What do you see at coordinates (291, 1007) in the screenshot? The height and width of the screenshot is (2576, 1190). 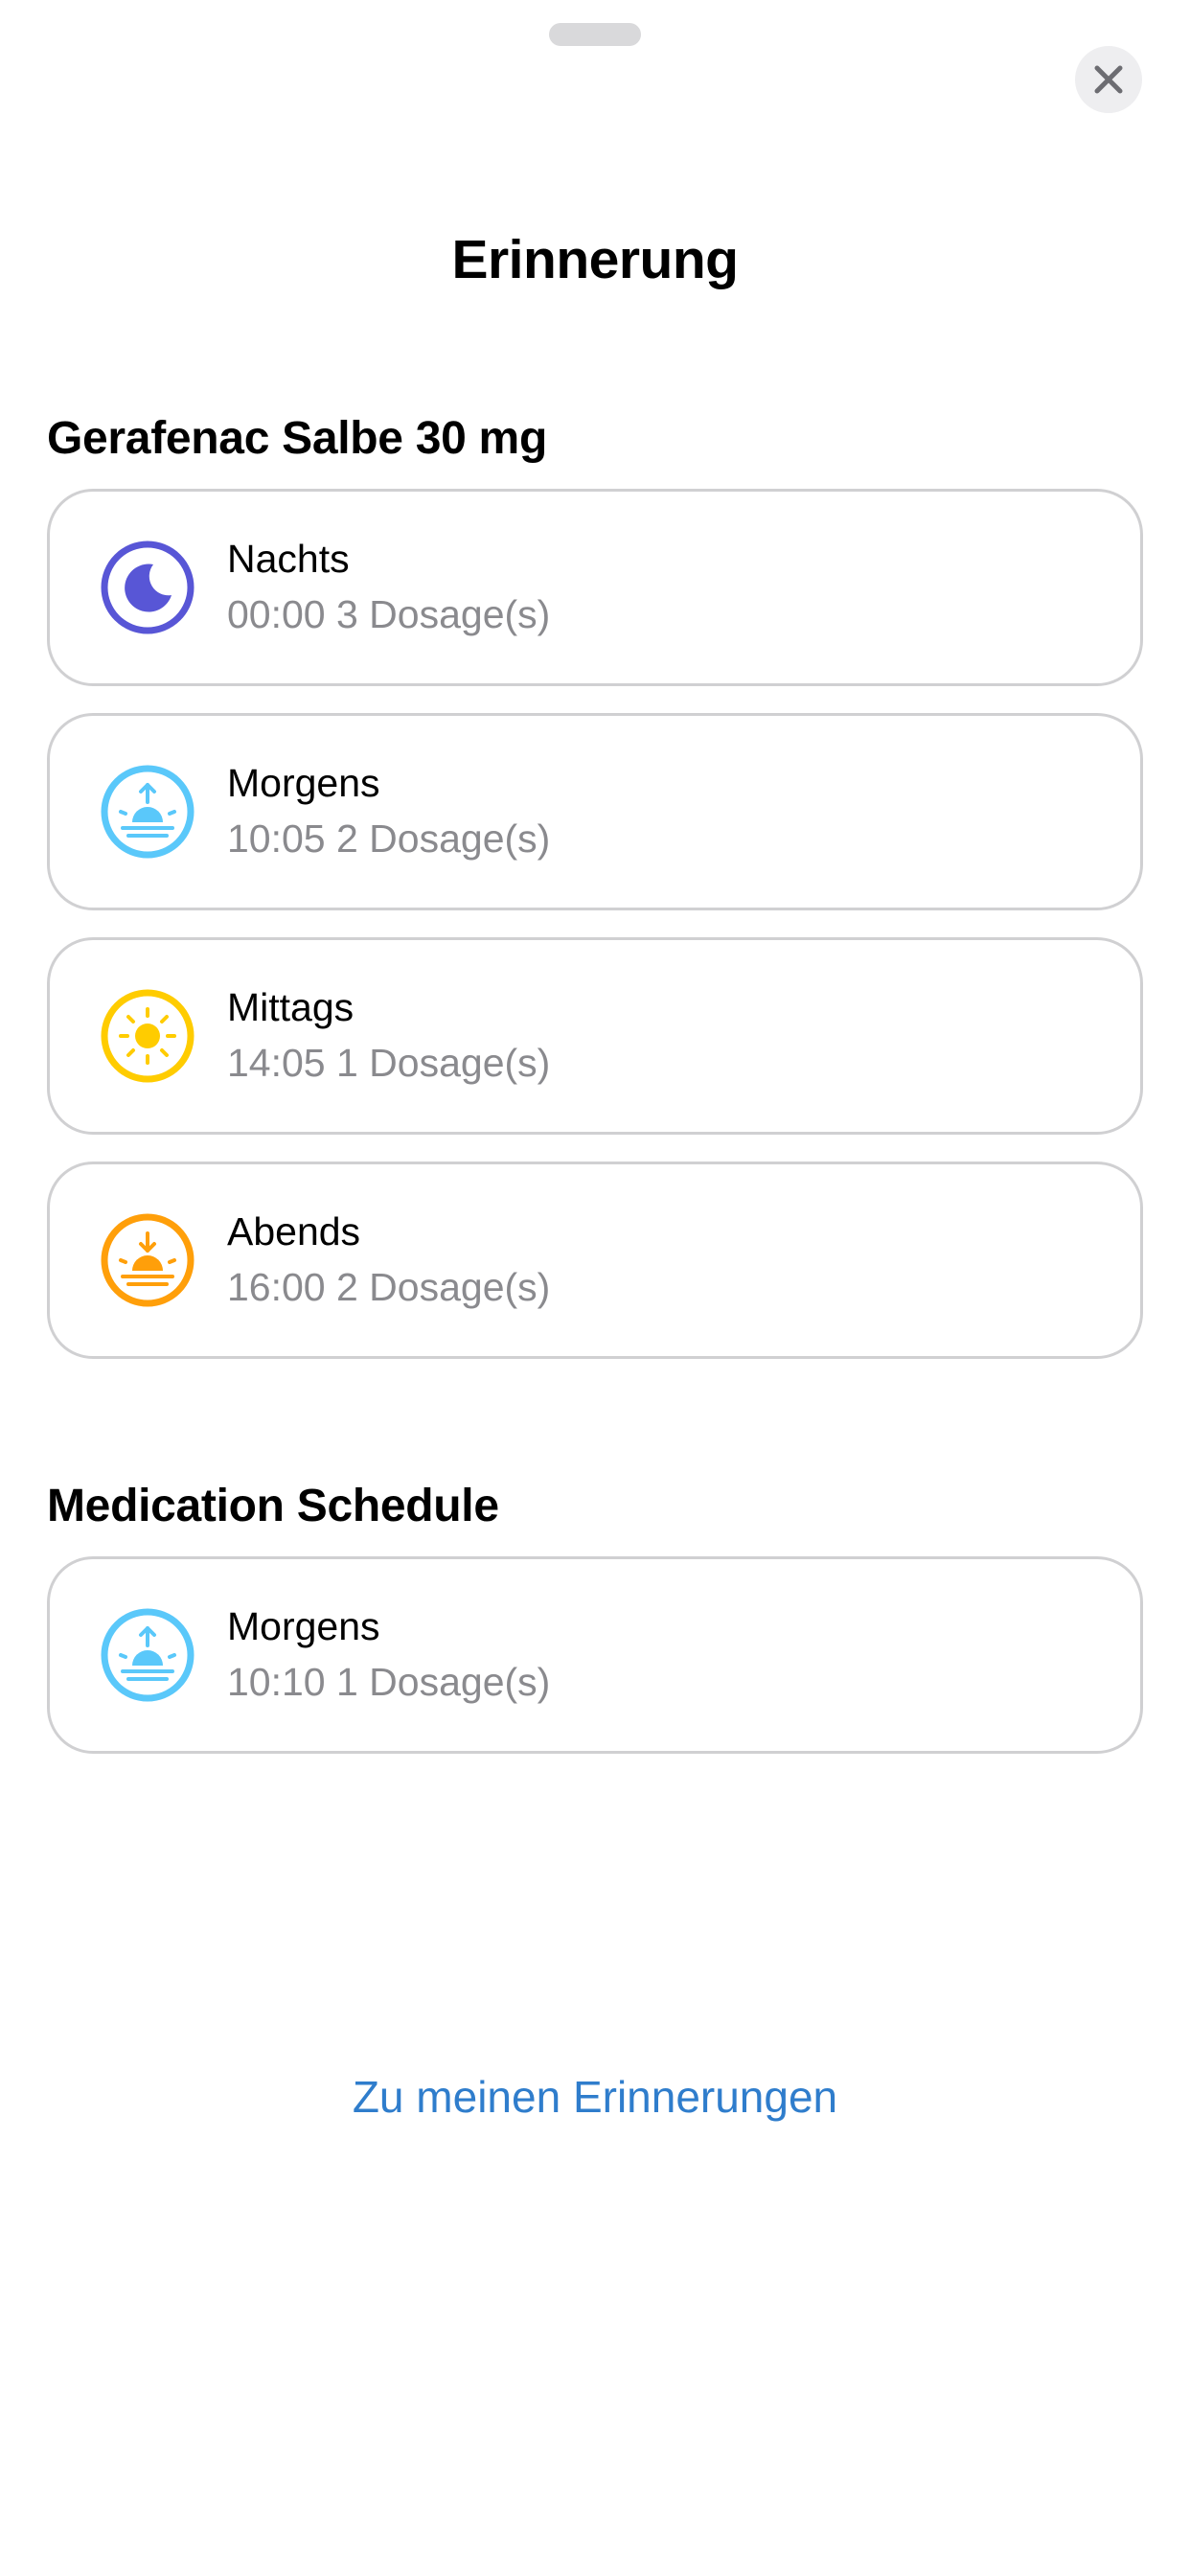 I see `reminder-label: Mittags` at bounding box center [291, 1007].